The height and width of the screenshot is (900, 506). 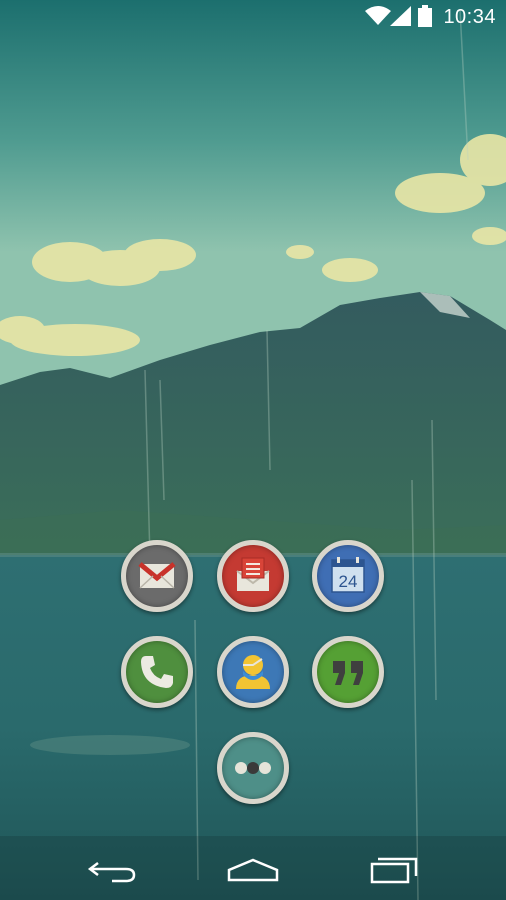 I want to click on app-drawer-button, so click(x=253, y=768).